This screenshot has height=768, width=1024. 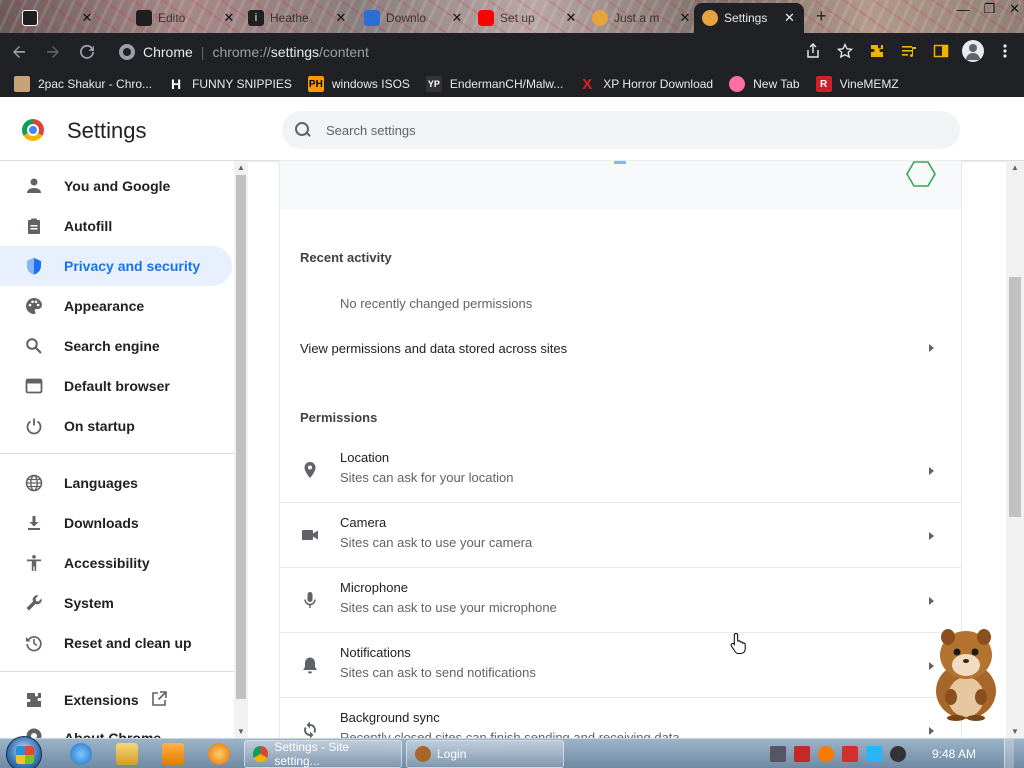 What do you see at coordinates (873, 754) in the screenshot?
I see `tray-network-icon` at bounding box center [873, 754].